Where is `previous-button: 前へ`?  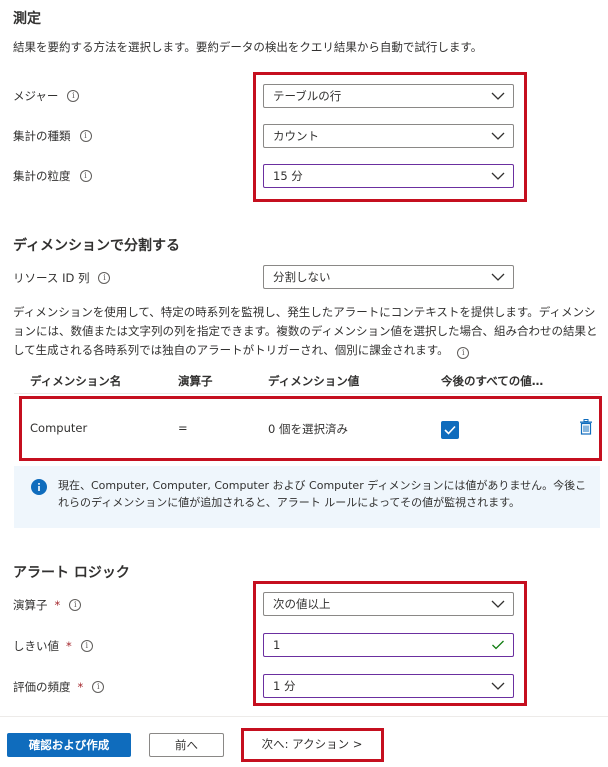
previous-button: 前へ is located at coordinates (186, 745).